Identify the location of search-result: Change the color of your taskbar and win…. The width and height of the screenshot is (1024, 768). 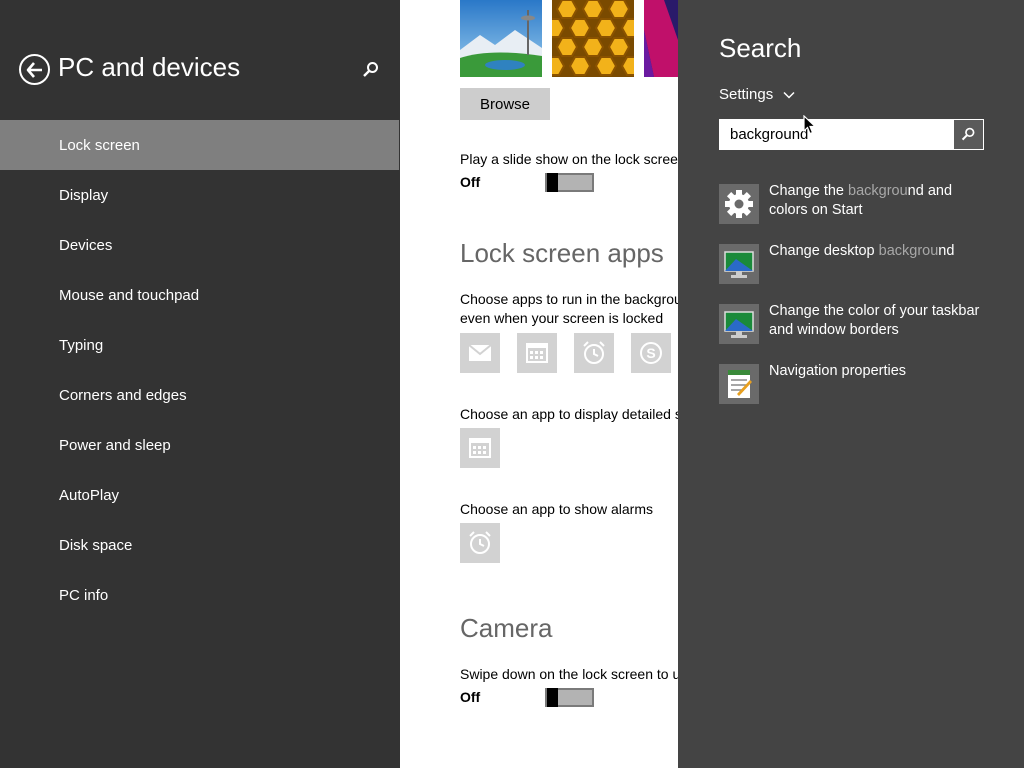
(859, 323).